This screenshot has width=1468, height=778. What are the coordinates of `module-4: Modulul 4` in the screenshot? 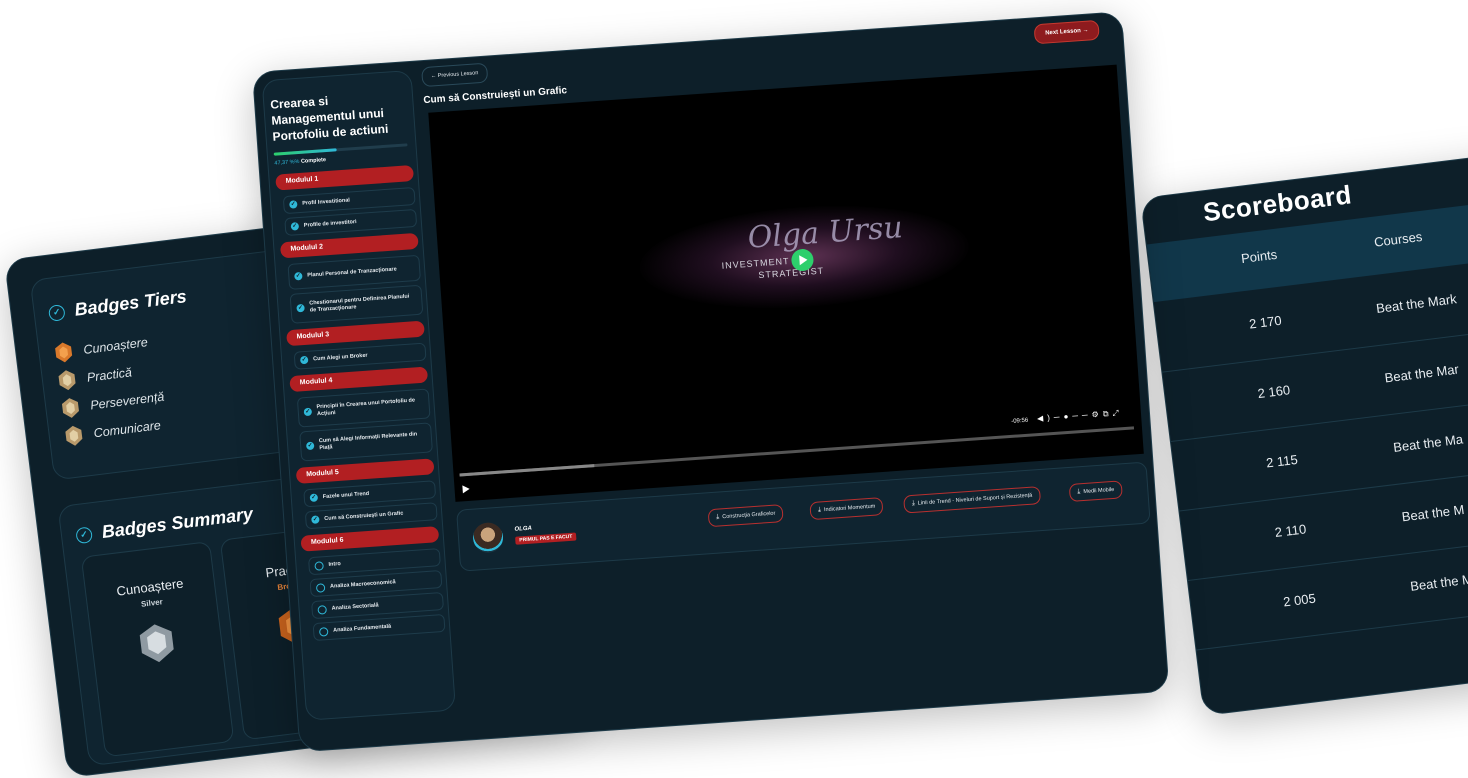 It's located at (359, 379).